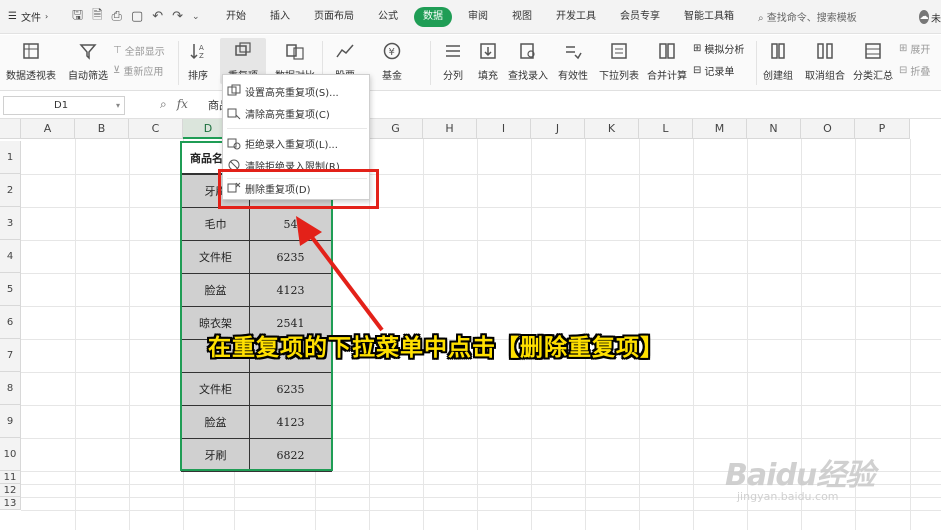  What do you see at coordinates (522, 17) in the screenshot?
I see `tab-view: 视图` at bounding box center [522, 17].